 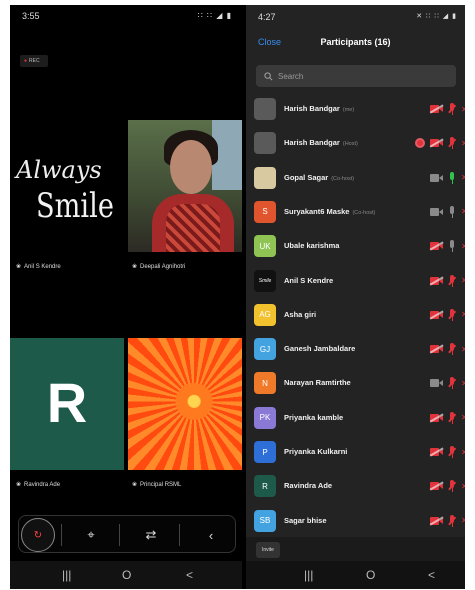 I want to click on avatar: N, so click(x=265, y=383).